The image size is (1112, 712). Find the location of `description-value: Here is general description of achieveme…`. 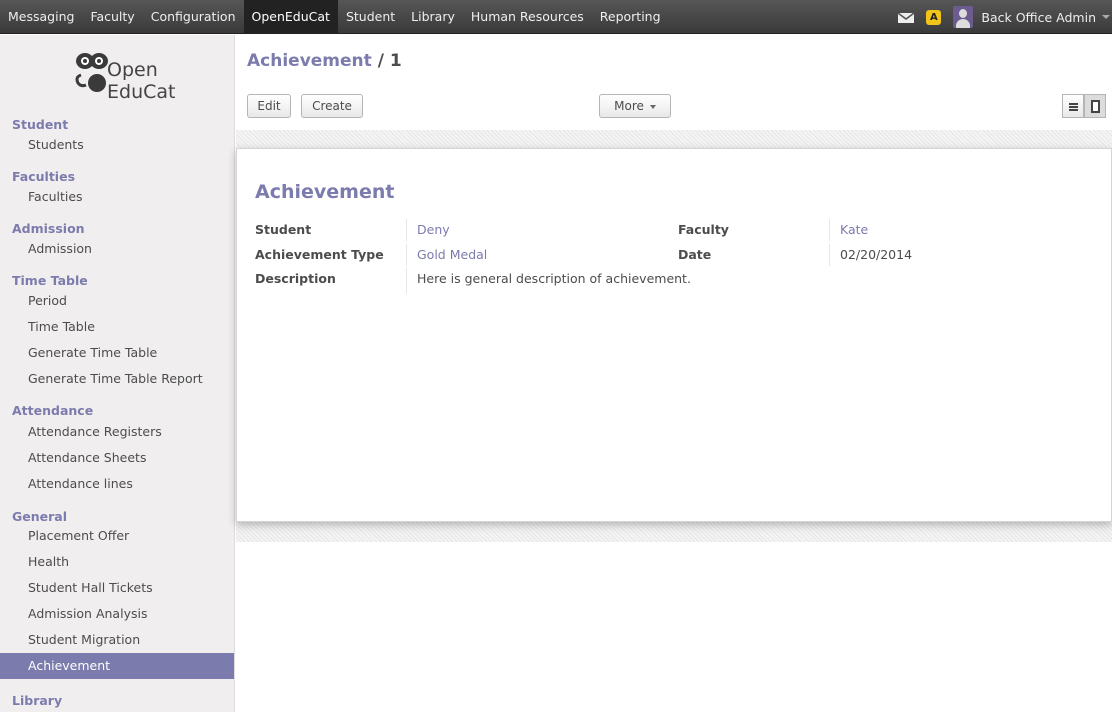

description-value: Here is general description of achieveme… is located at coordinates (548, 281).